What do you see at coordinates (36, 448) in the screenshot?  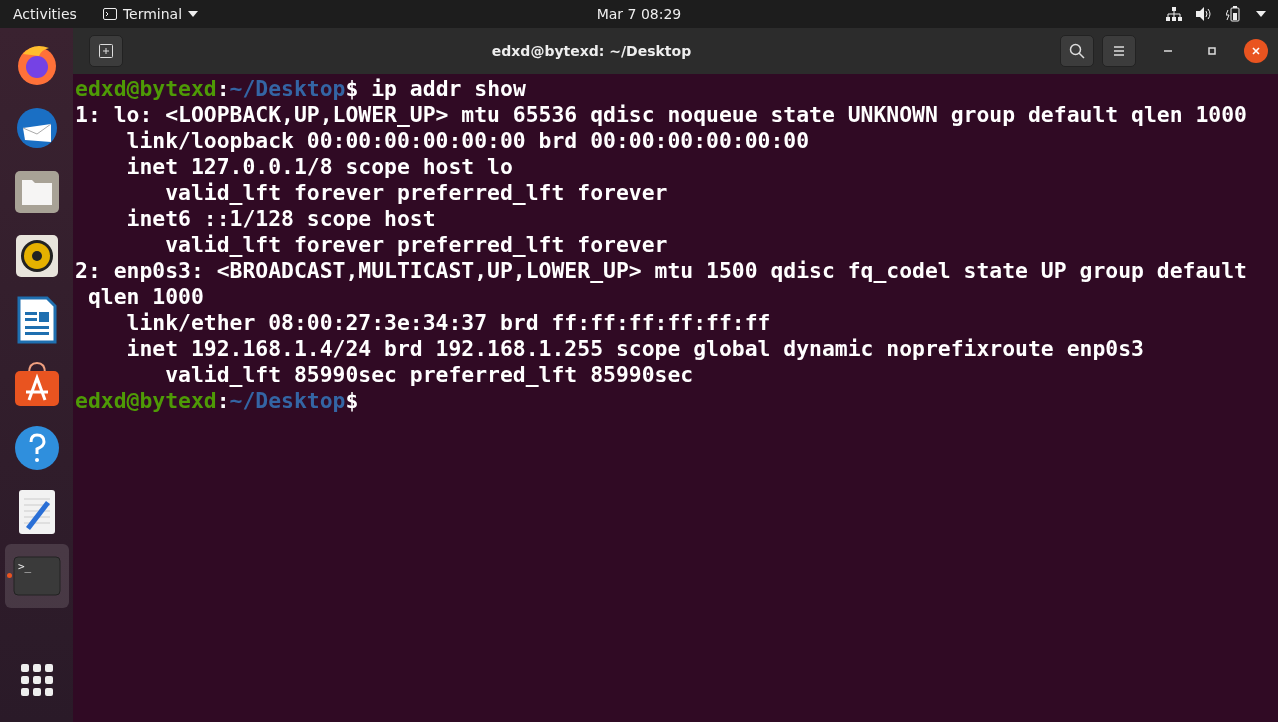 I see `help-icon` at bounding box center [36, 448].